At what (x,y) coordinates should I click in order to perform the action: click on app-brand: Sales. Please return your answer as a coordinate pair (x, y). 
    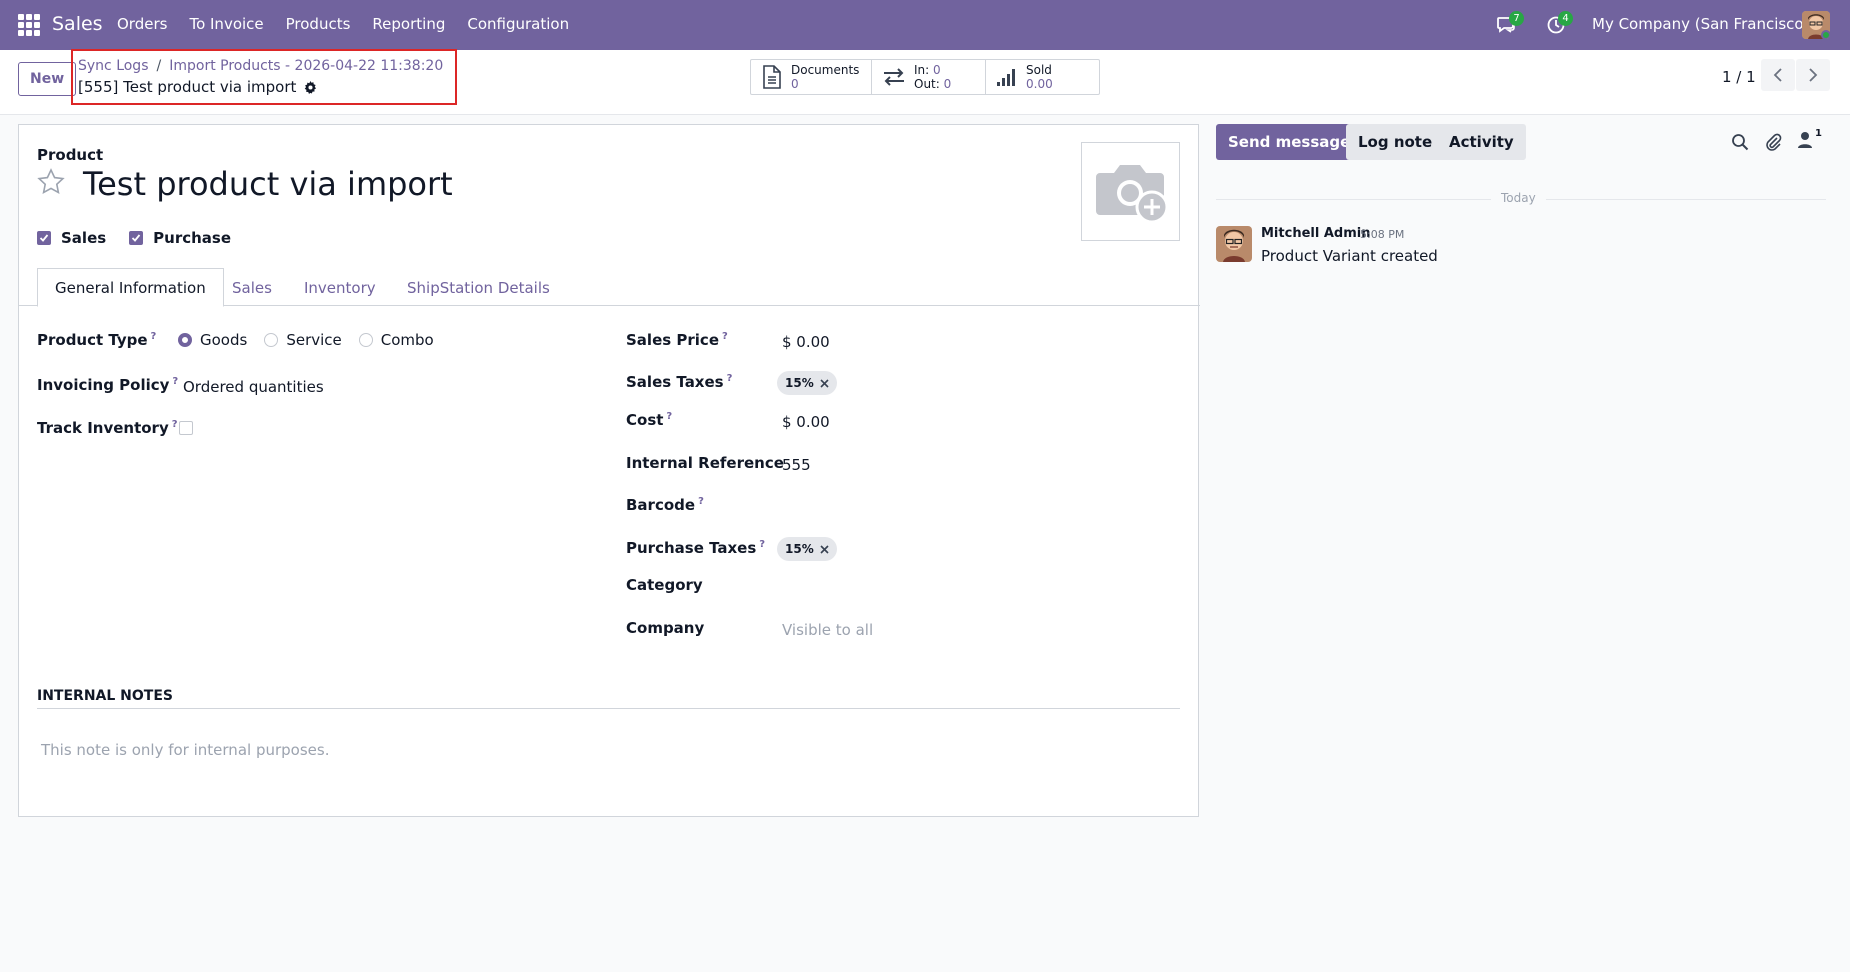
    Looking at the image, I should click on (77, 24).